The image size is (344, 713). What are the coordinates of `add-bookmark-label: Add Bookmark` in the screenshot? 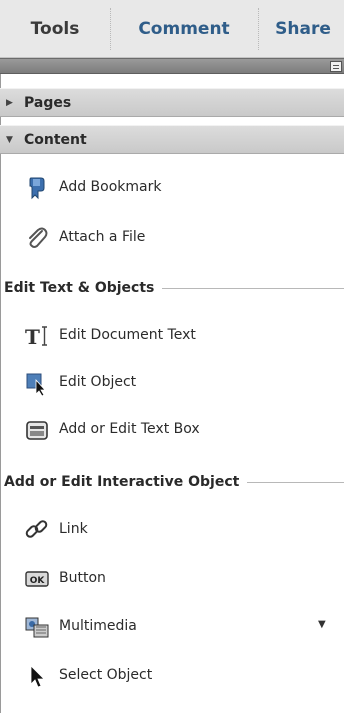 It's located at (110, 187).